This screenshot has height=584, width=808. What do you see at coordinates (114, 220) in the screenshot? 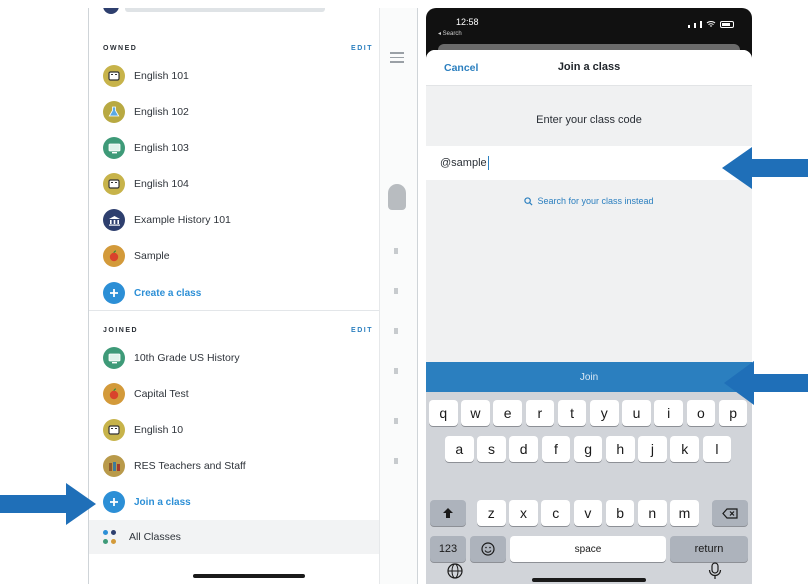
I see `building-icon` at bounding box center [114, 220].